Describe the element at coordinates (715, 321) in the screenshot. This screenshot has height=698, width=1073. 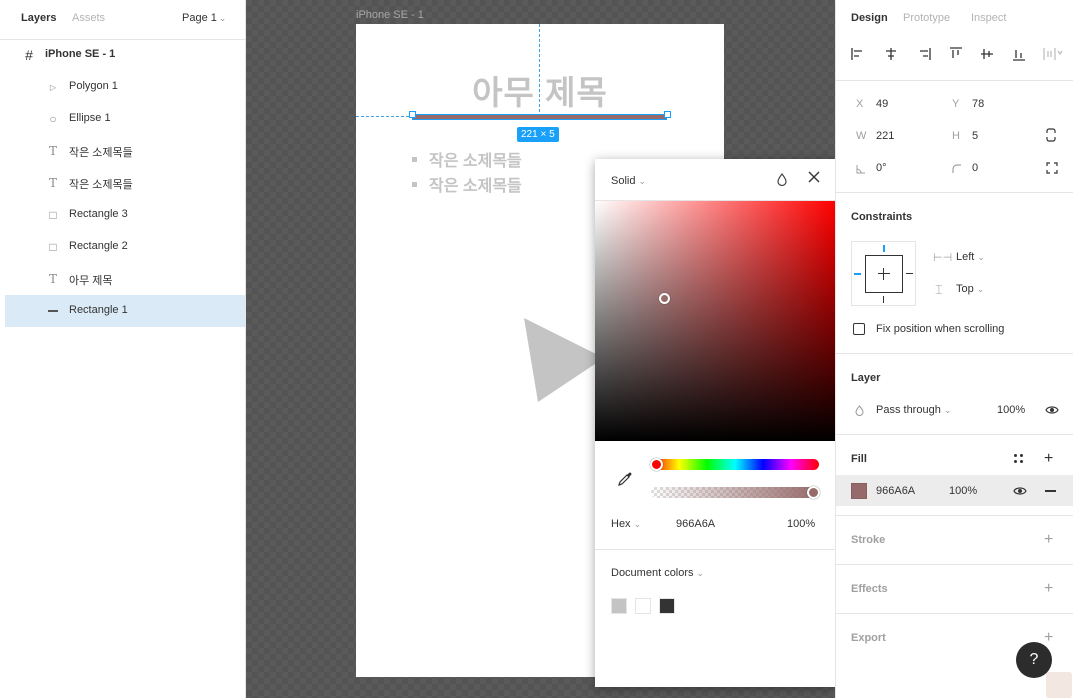
I see `saturation-brightness-field` at that location.